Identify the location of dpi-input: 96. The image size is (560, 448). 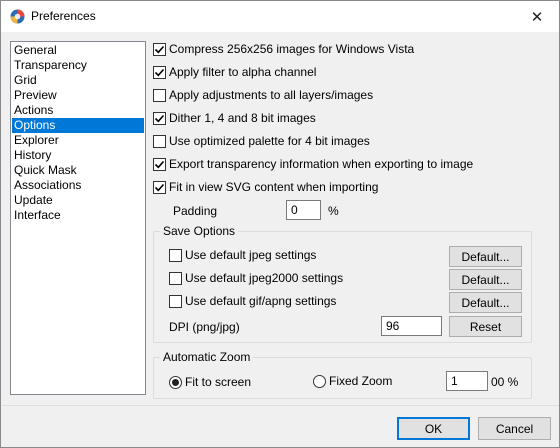
(411, 326).